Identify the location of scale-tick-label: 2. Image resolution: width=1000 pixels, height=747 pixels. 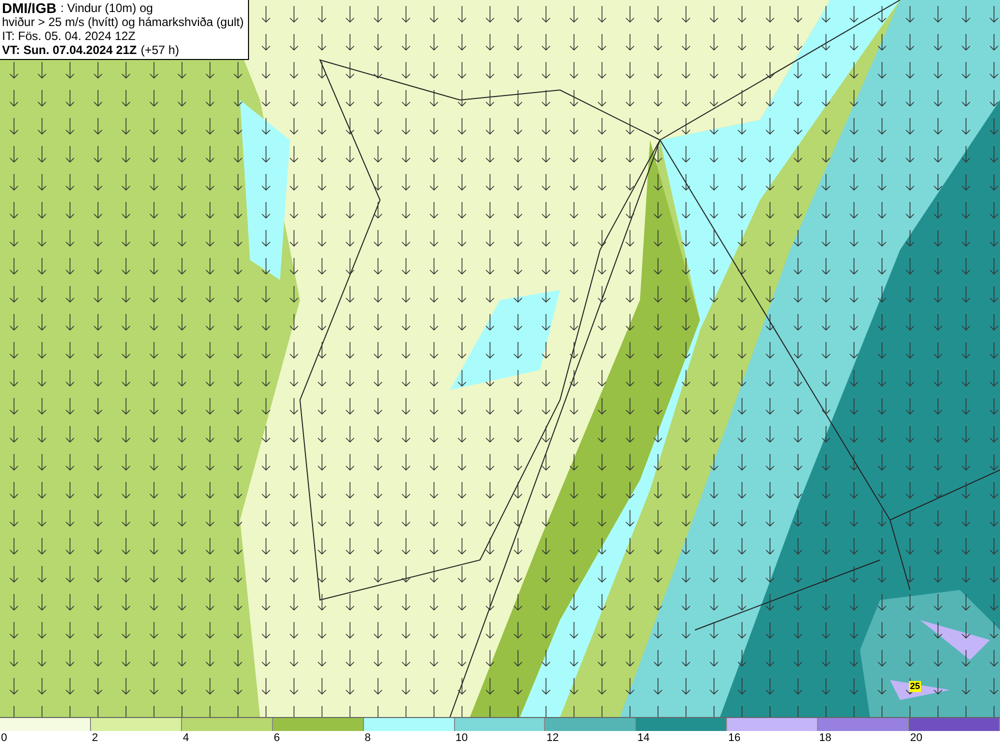
(95, 738).